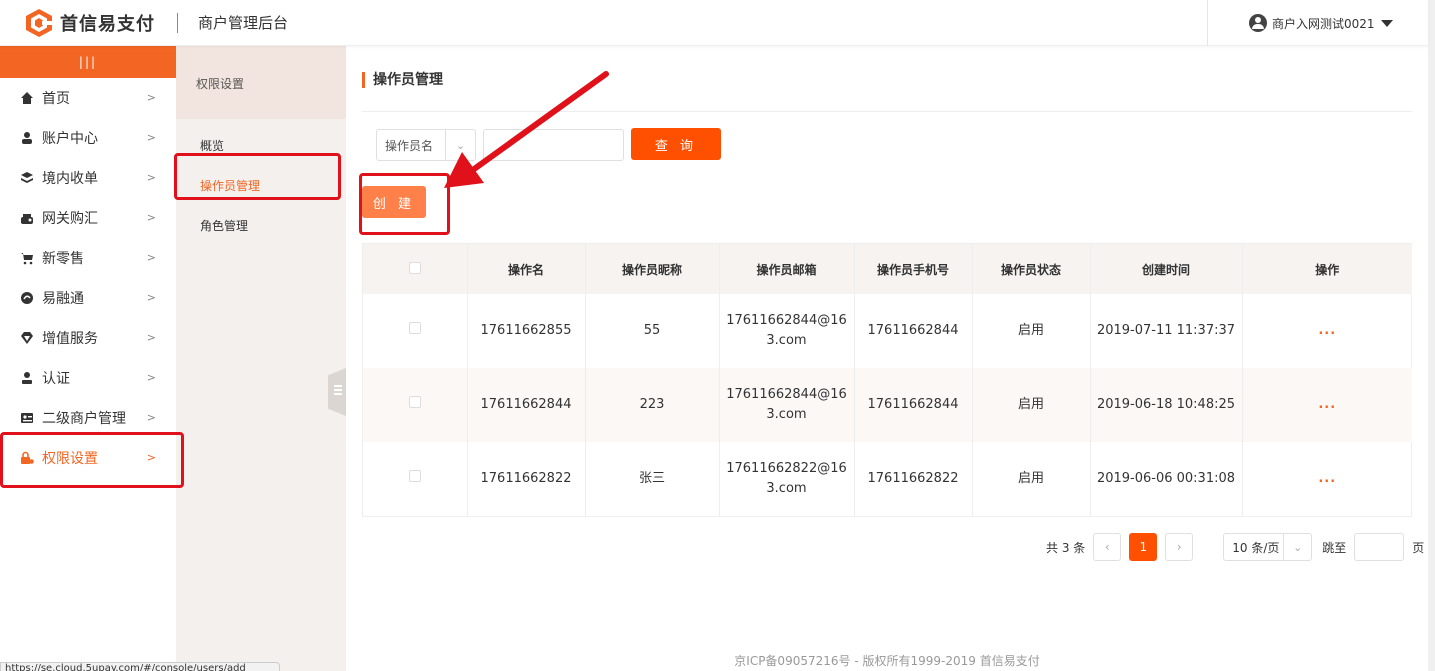  Describe the element at coordinates (1323, 23) in the screenshot. I see `user-name: 商户入网测试0021` at that location.